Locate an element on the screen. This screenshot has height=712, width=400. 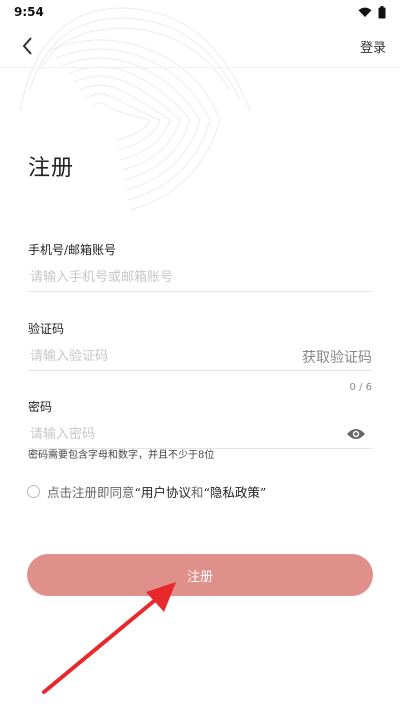
password-field: 密码 is located at coordinates (200, 423).